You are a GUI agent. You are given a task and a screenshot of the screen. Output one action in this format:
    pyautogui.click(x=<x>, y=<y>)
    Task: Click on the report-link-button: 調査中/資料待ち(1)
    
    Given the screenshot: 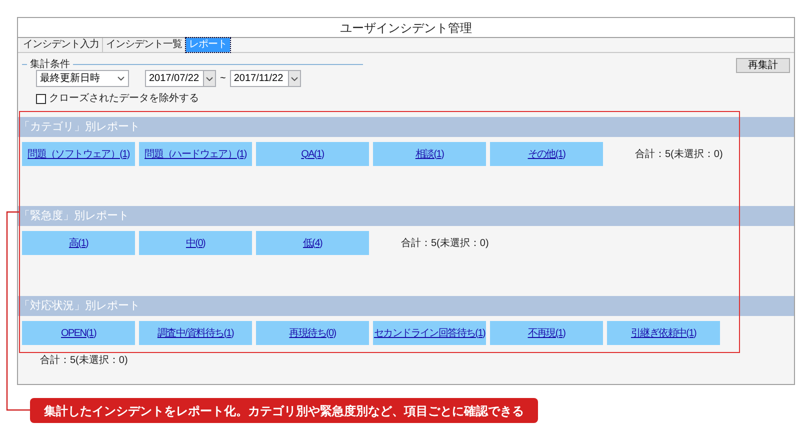 What is the action you would take?
    pyautogui.click(x=195, y=333)
    